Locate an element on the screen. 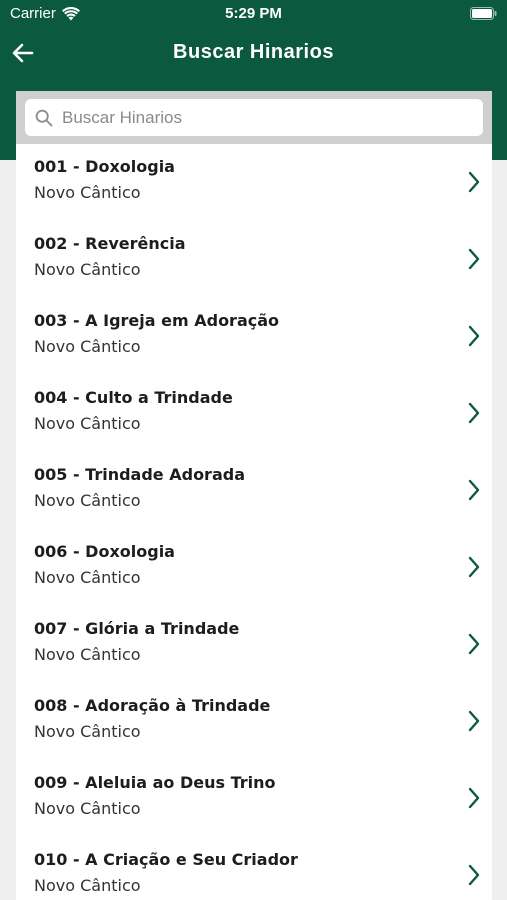 The image size is (507, 900). hymn-title: 009 - Aleluia ao Deus Trino is located at coordinates (155, 782).